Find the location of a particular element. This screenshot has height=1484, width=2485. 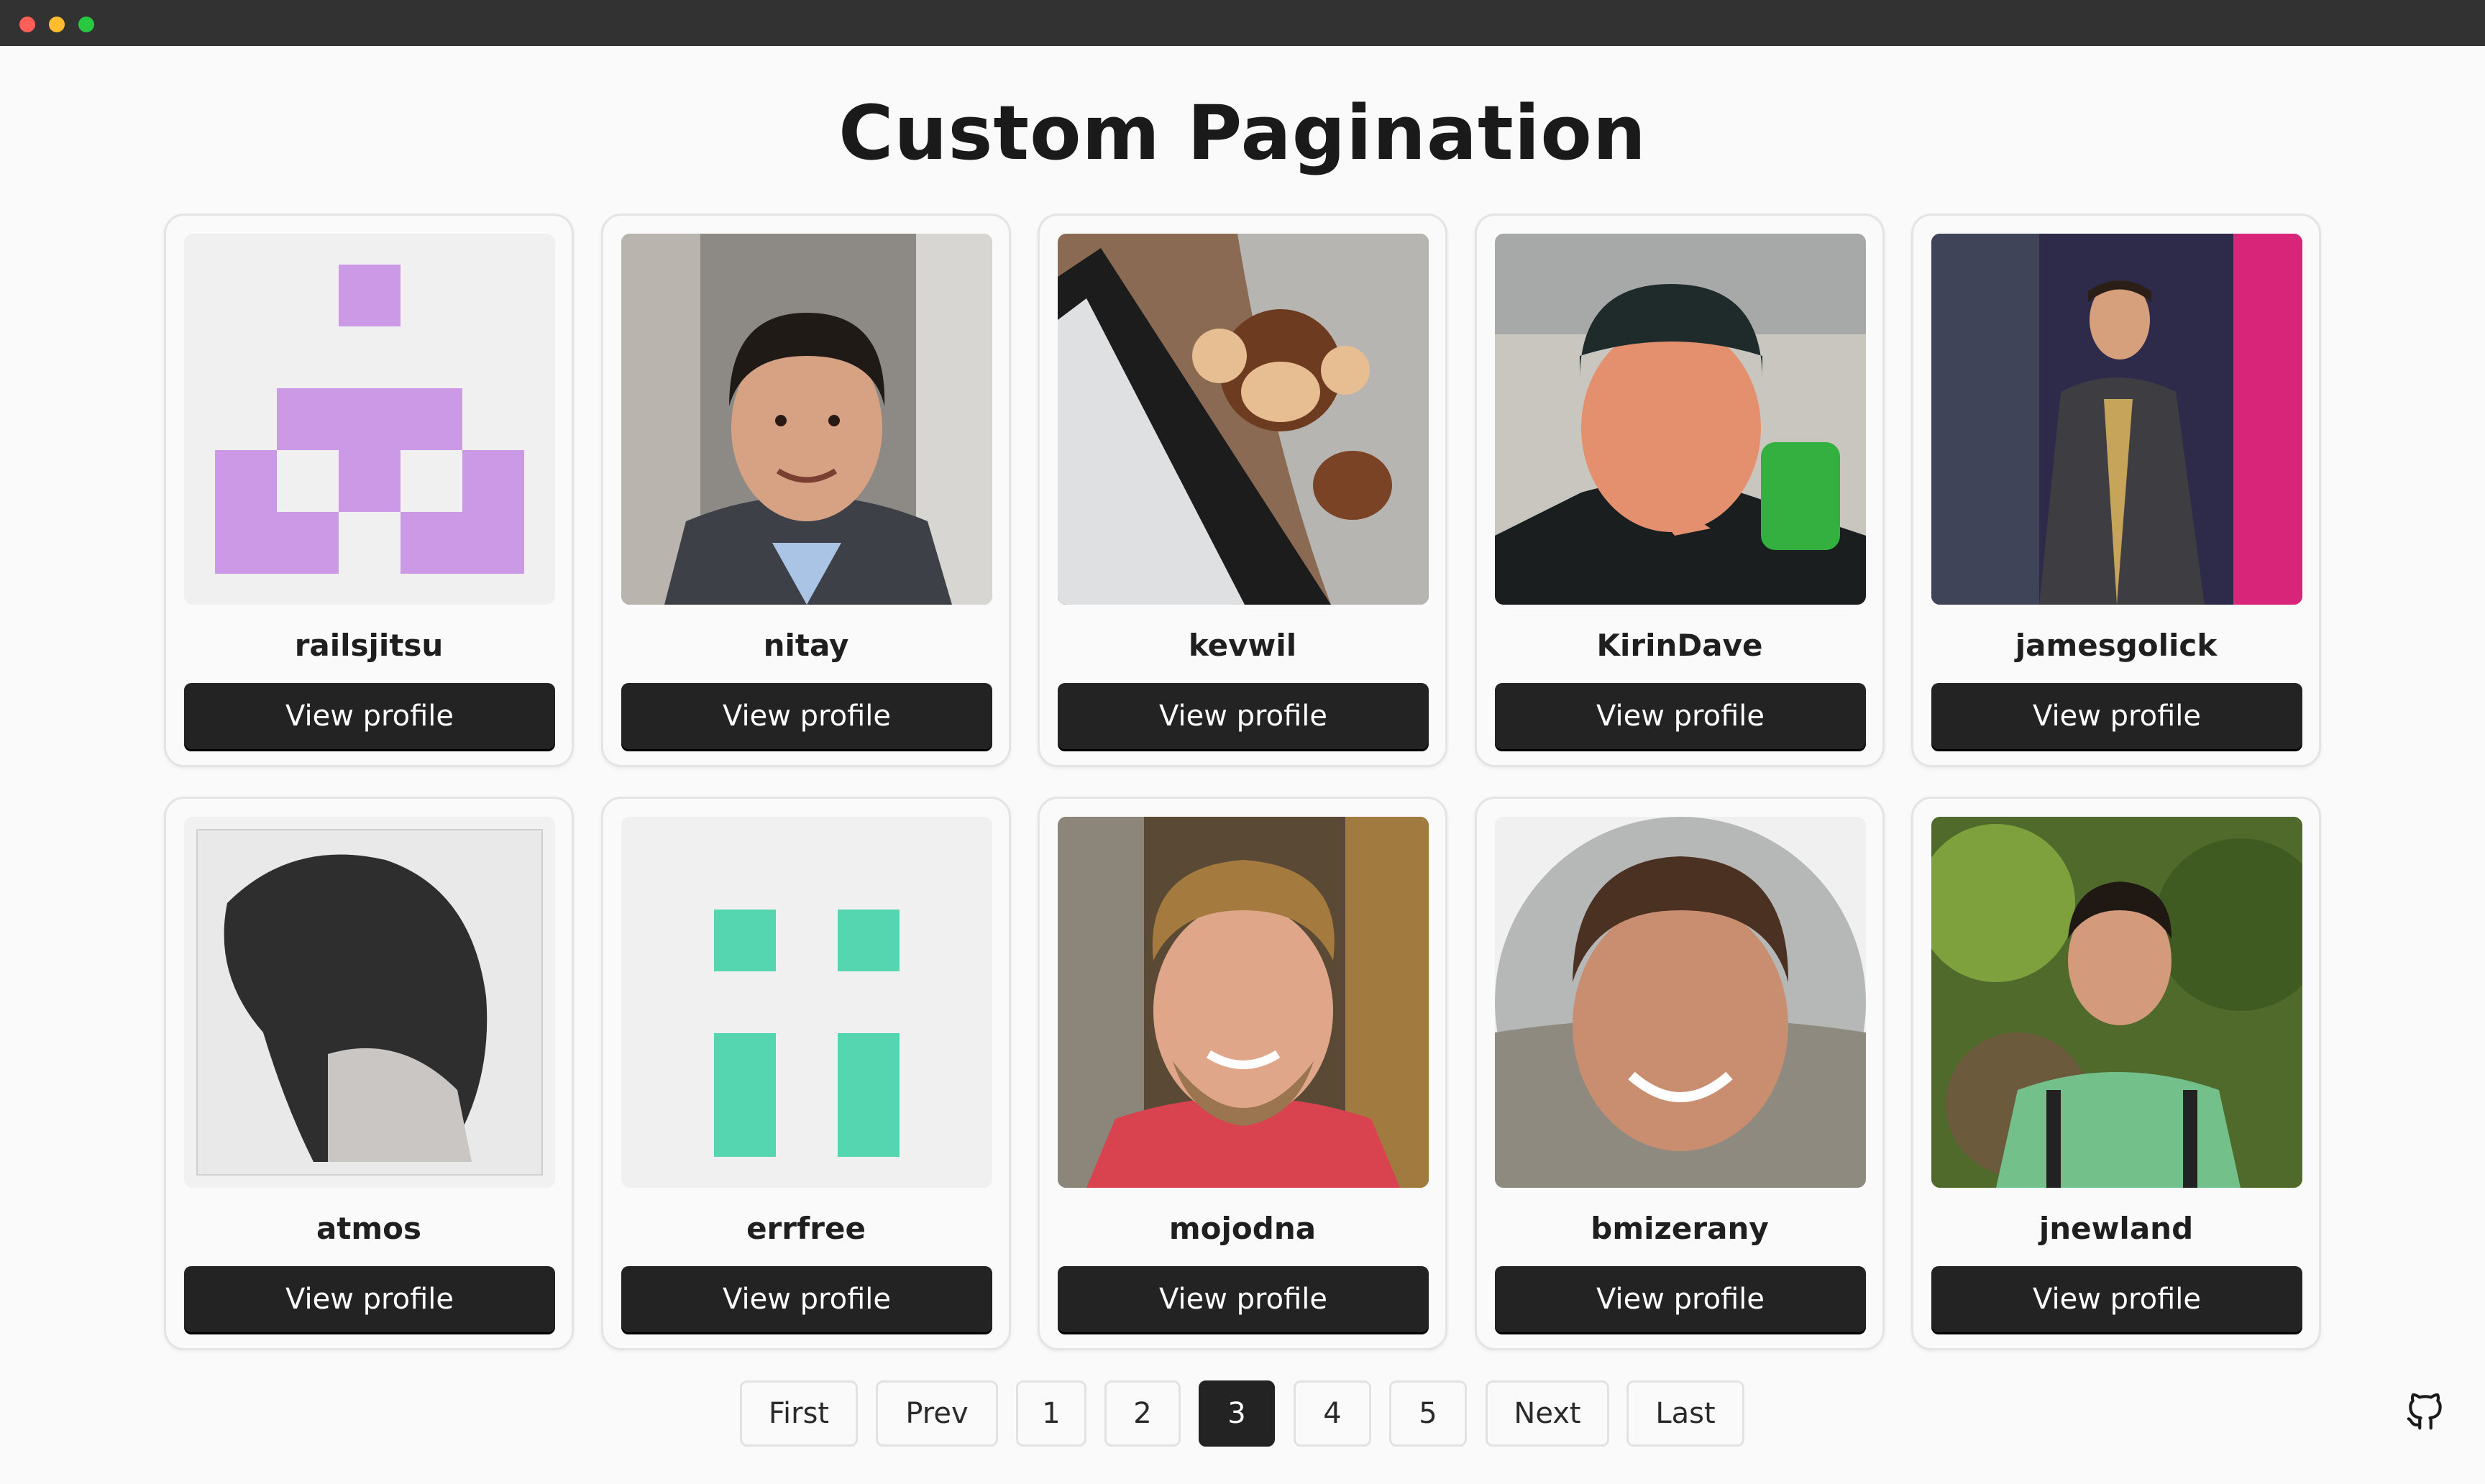

username: atmos is located at coordinates (369, 1228).